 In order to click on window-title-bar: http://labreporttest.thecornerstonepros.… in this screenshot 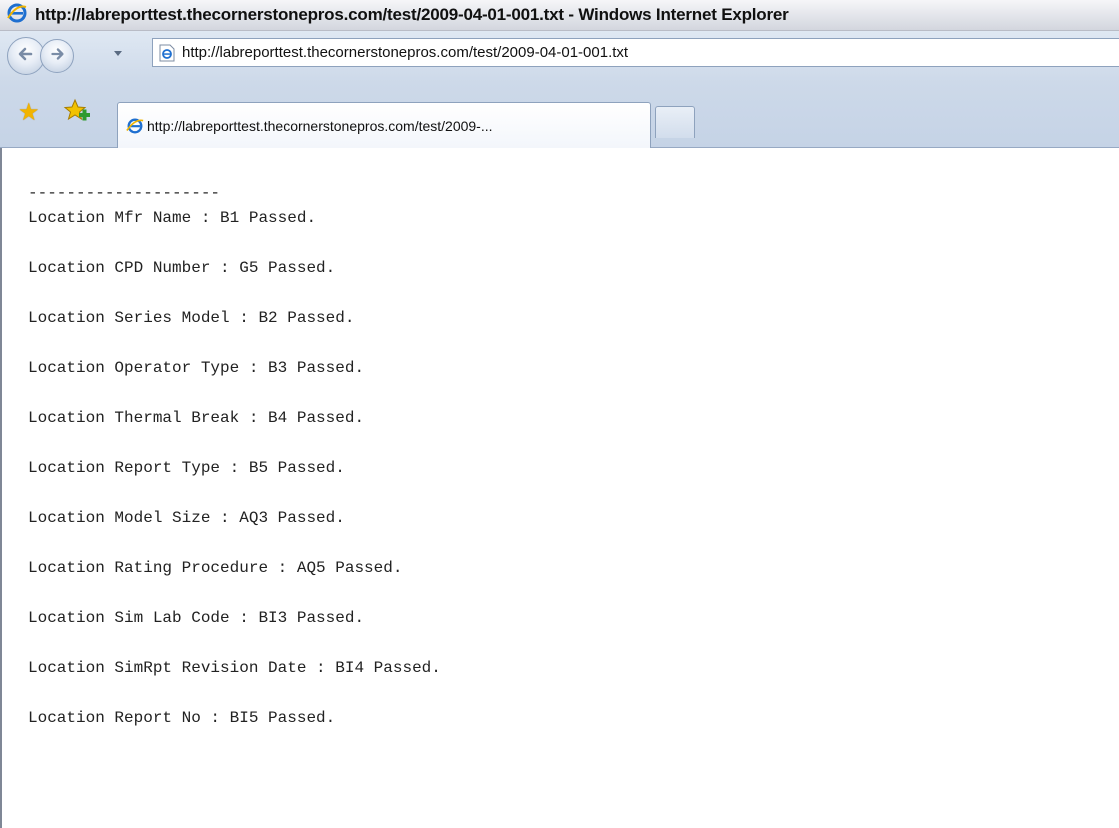, I will do `click(559, 15)`.